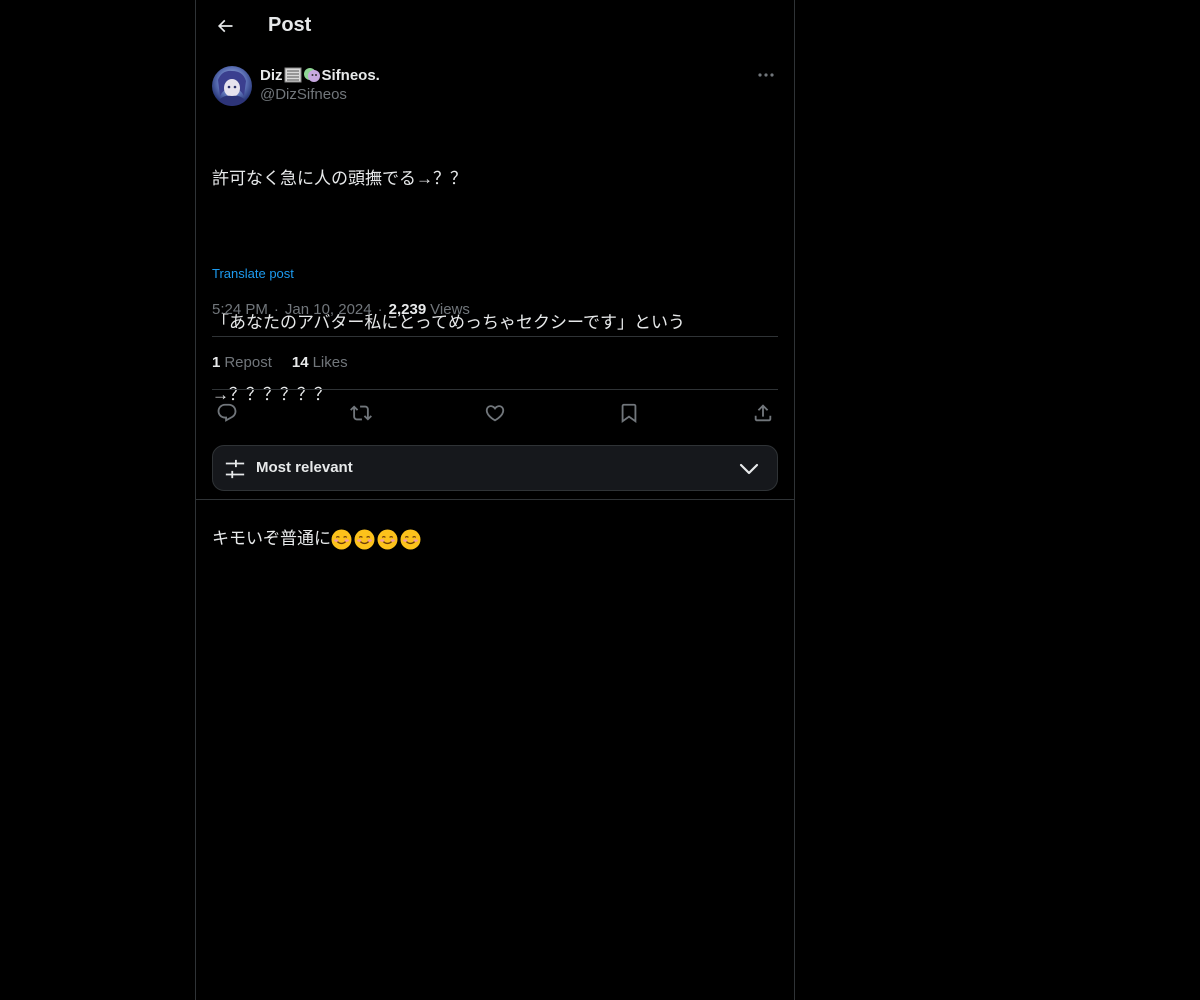 This screenshot has height=1000, width=1200. Describe the element at coordinates (339, 178) in the screenshot. I see `post-text-line: 許可なく急に人の頭撫でる→？？` at that location.